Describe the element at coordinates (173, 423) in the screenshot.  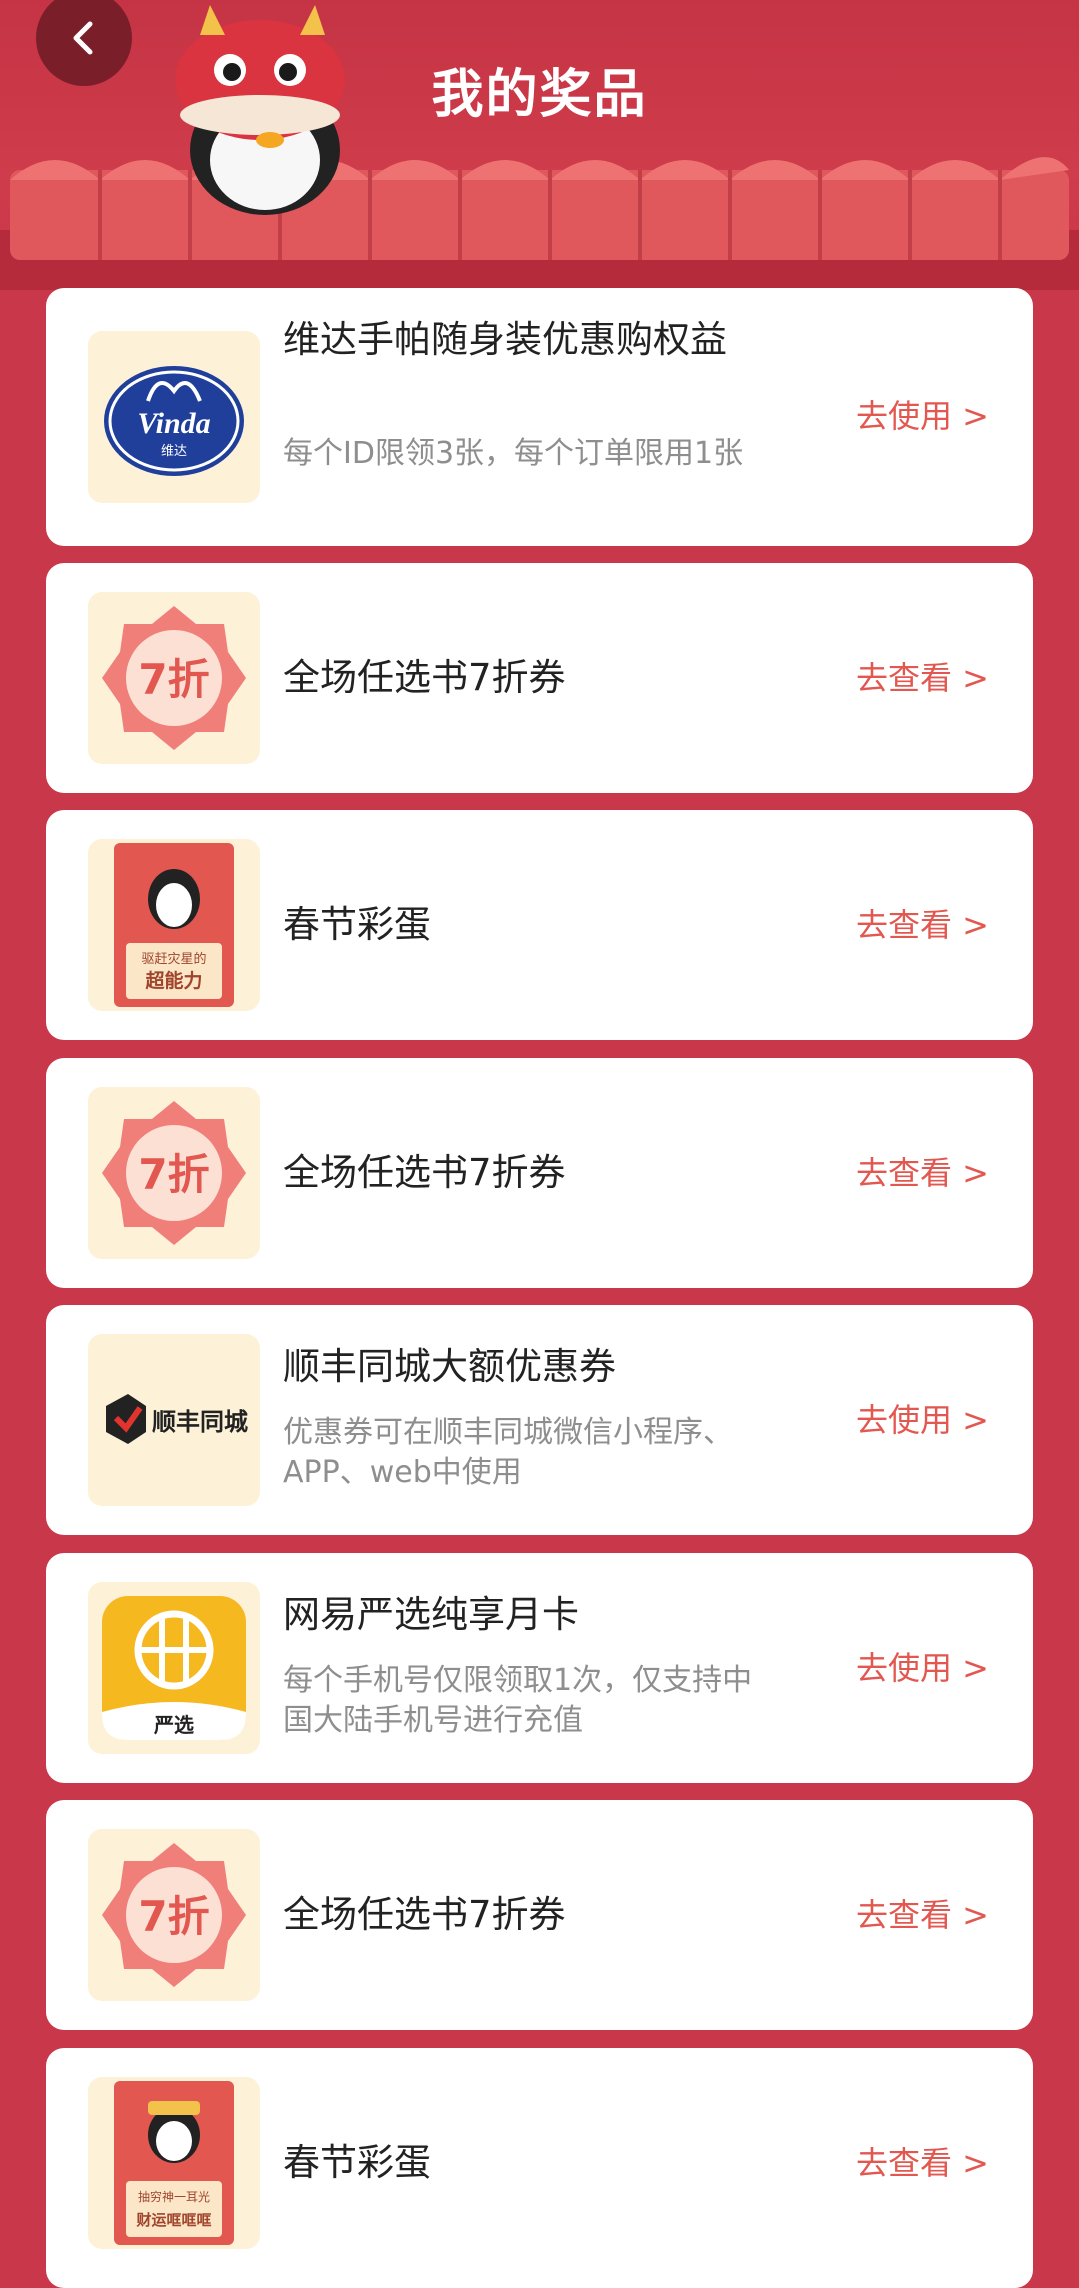
I see `svg-text: Vinda` at that location.